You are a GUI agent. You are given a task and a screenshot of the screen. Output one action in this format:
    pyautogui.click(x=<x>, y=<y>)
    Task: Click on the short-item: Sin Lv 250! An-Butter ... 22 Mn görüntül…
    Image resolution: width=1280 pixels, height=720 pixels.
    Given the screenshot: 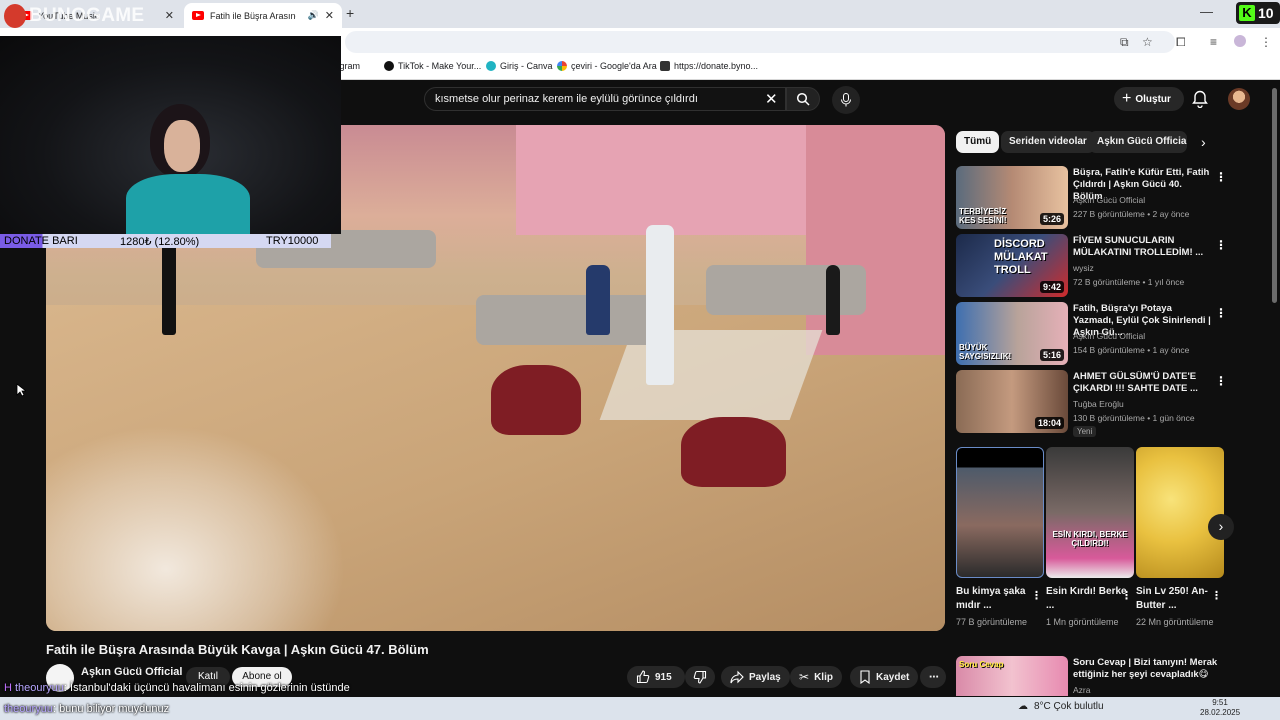 What is the action you would take?
    pyautogui.click(x=1180, y=537)
    